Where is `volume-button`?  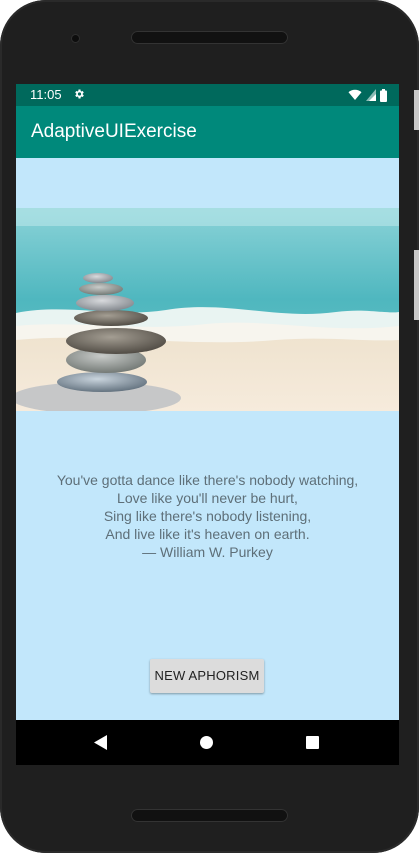 volume-button is located at coordinates (416, 110).